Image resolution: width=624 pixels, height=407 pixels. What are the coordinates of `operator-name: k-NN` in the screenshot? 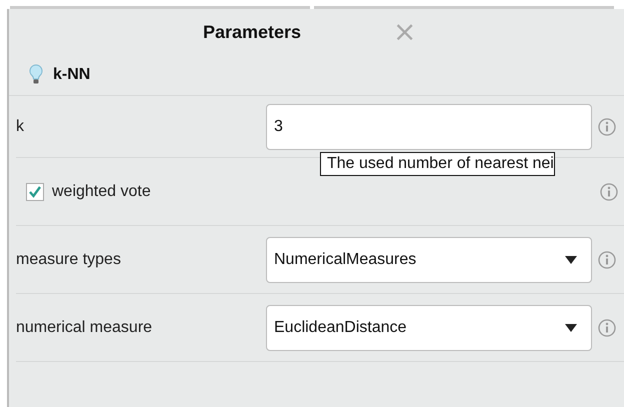 It's located at (71, 75).